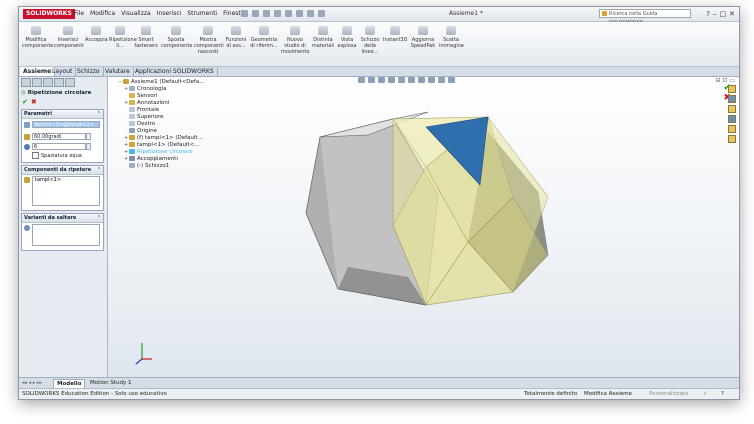 Image resolution: width=754 pixels, height=424 pixels. I want to click on insert-components-icon, so click(68, 30).